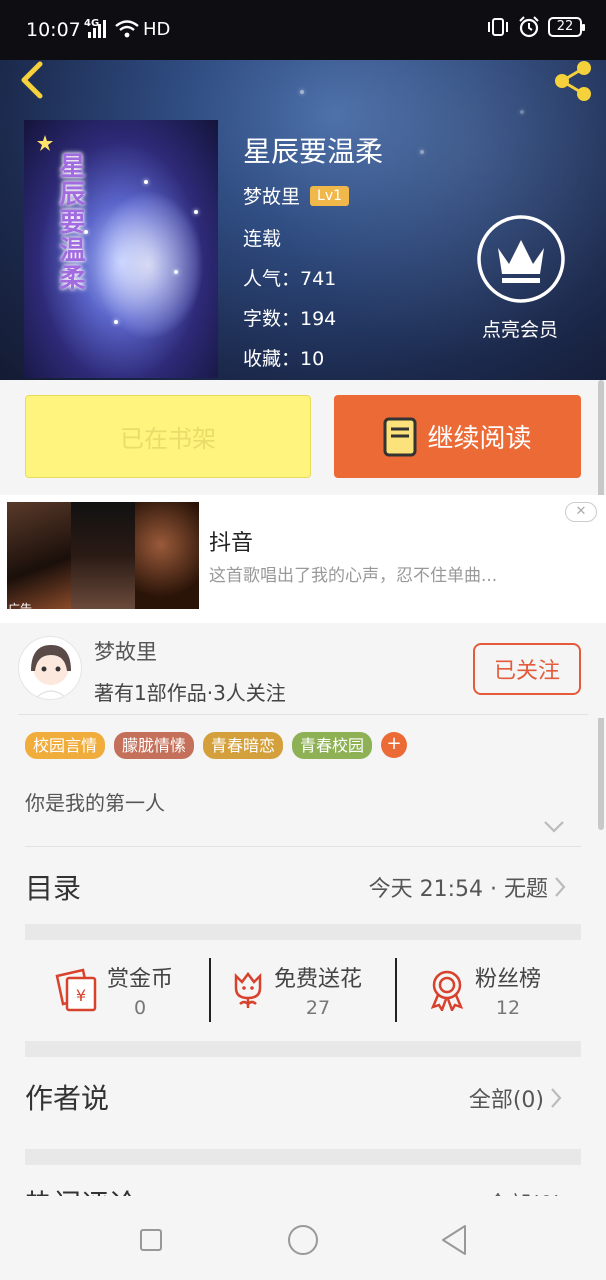 The width and height of the screenshot is (606, 1280). What do you see at coordinates (168, 436) in the screenshot?
I see `on-shelf-button: 已在书架` at bounding box center [168, 436].